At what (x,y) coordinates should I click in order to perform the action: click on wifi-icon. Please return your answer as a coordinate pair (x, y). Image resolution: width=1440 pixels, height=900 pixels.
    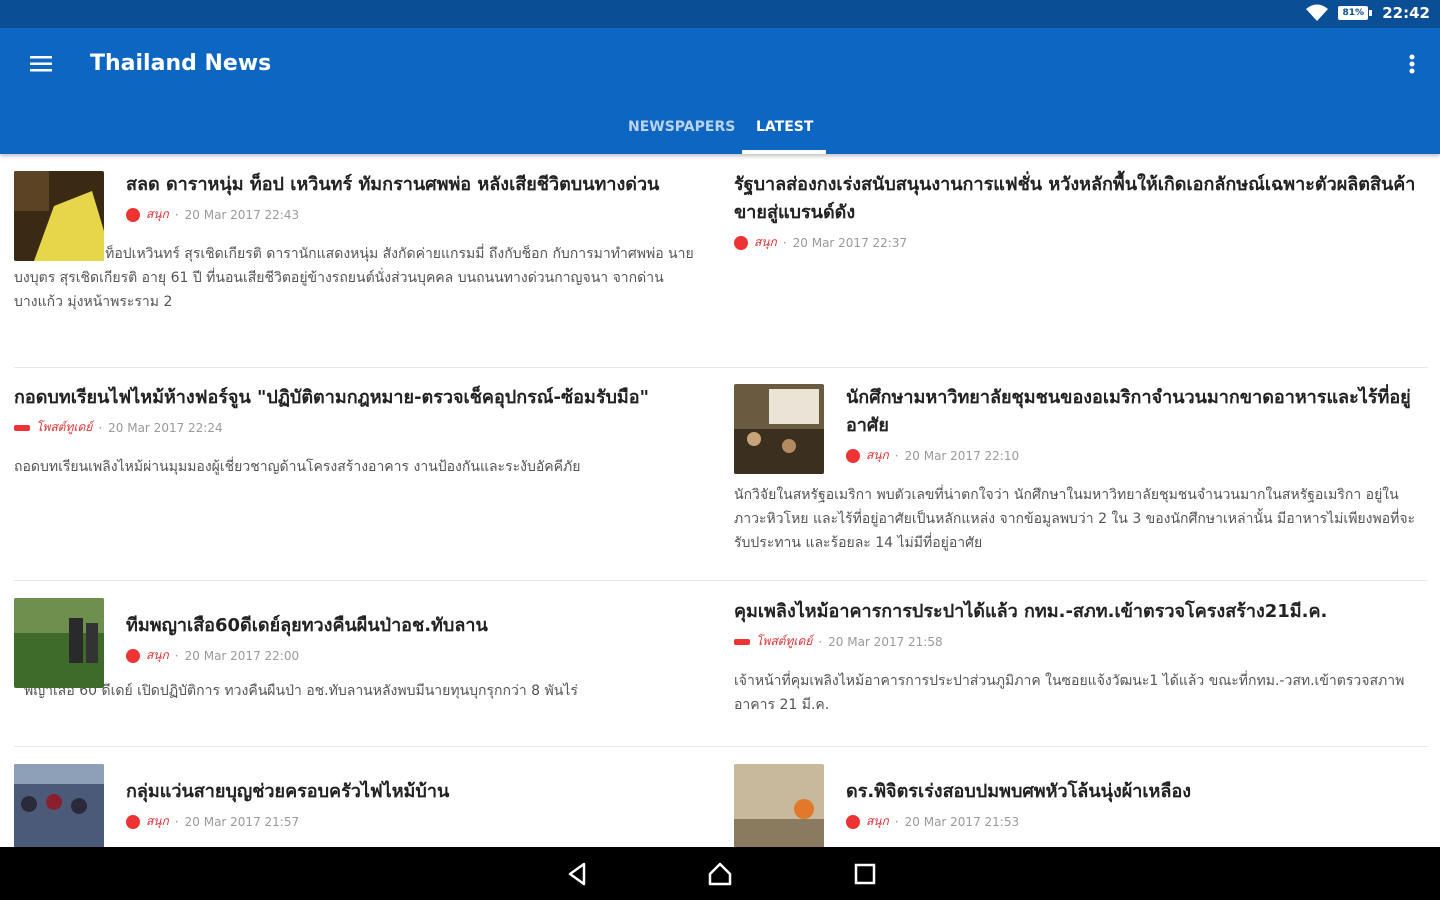
    Looking at the image, I should click on (1317, 12).